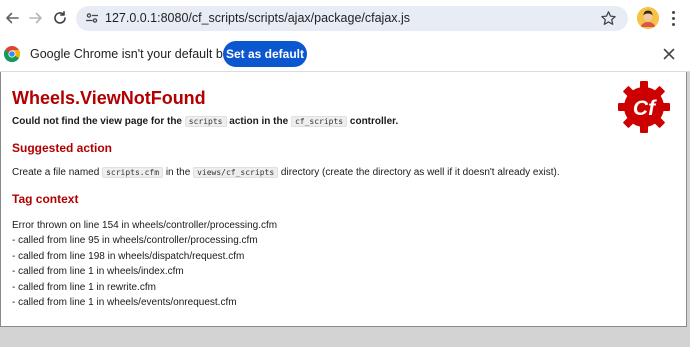 The height and width of the screenshot is (347, 690). Describe the element at coordinates (45, 199) in the screenshot. I see `tag-context-heading: Tag context` at that location.